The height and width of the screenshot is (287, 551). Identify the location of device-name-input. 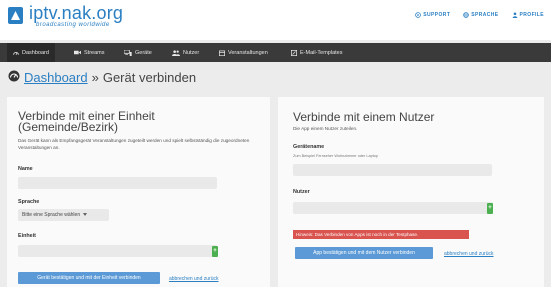
(392, 170).